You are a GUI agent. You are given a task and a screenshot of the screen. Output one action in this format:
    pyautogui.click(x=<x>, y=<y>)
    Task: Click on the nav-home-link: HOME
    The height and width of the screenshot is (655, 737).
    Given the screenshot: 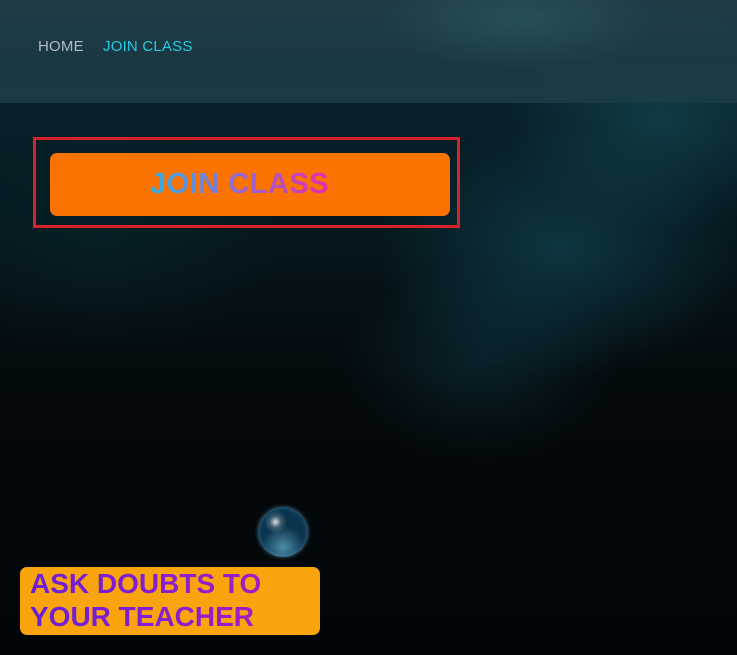 What is the action you would take?
    pyautogui.click(x=61, y=46)
    